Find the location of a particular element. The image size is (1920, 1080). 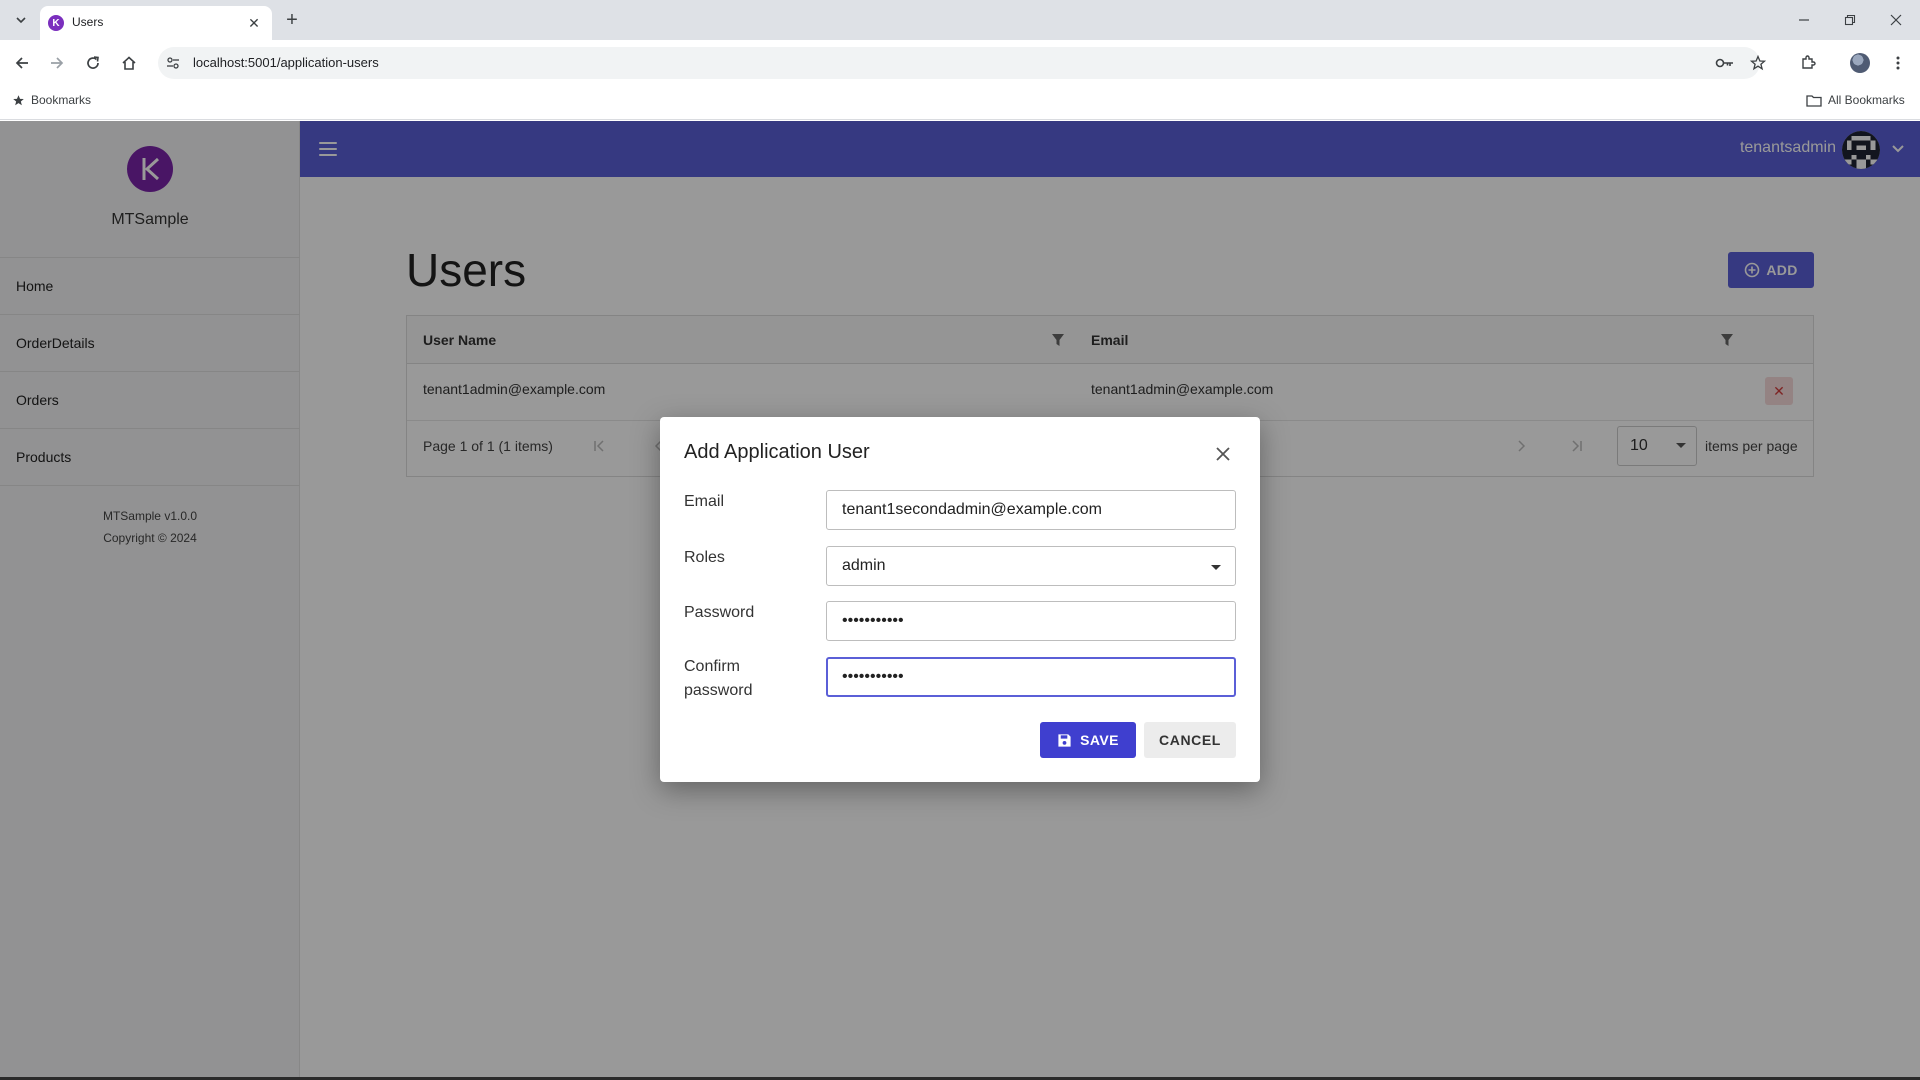

site-info-icon is located at coordinates (173, 63).